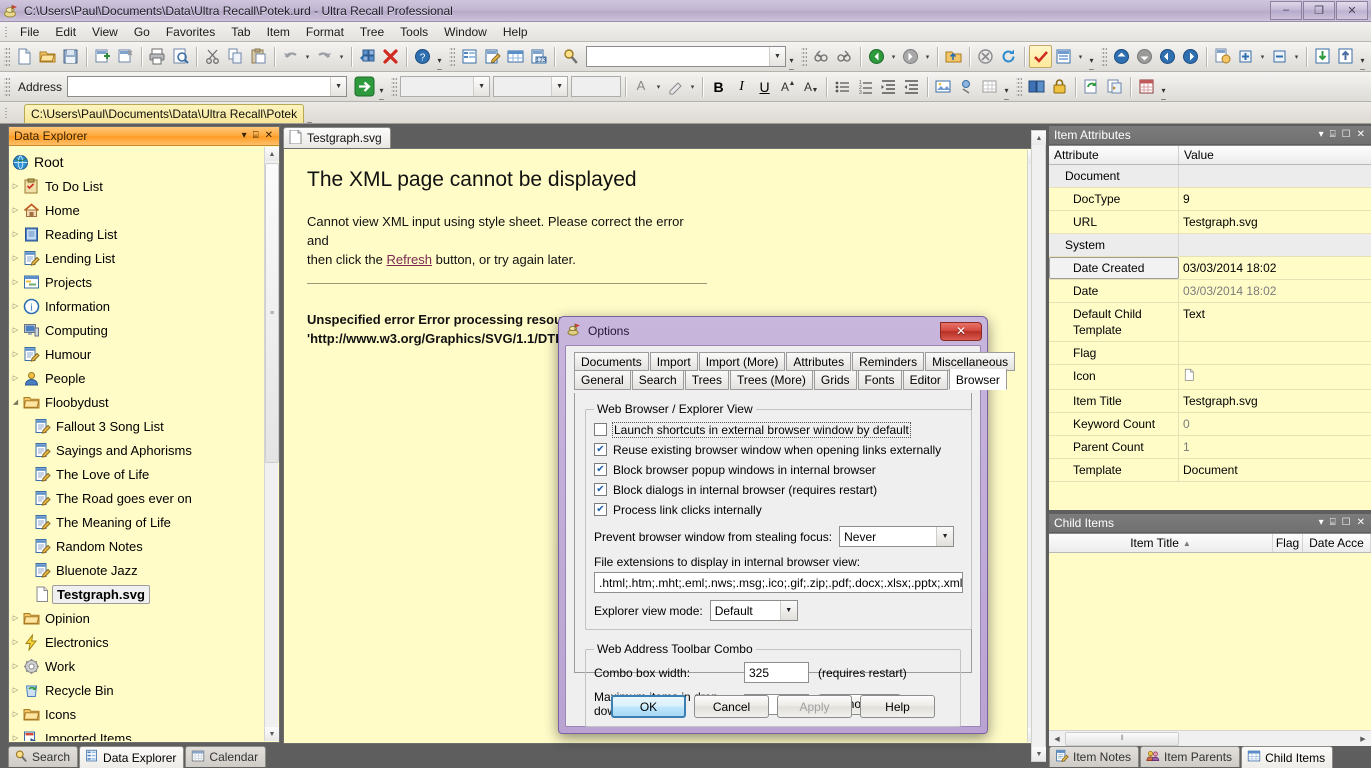 This screenshot has height=768, width=1371. Describe the element at coordinates (1321, 523) in the screenshot. I see `panel-menu-icon: ▾` at that location.